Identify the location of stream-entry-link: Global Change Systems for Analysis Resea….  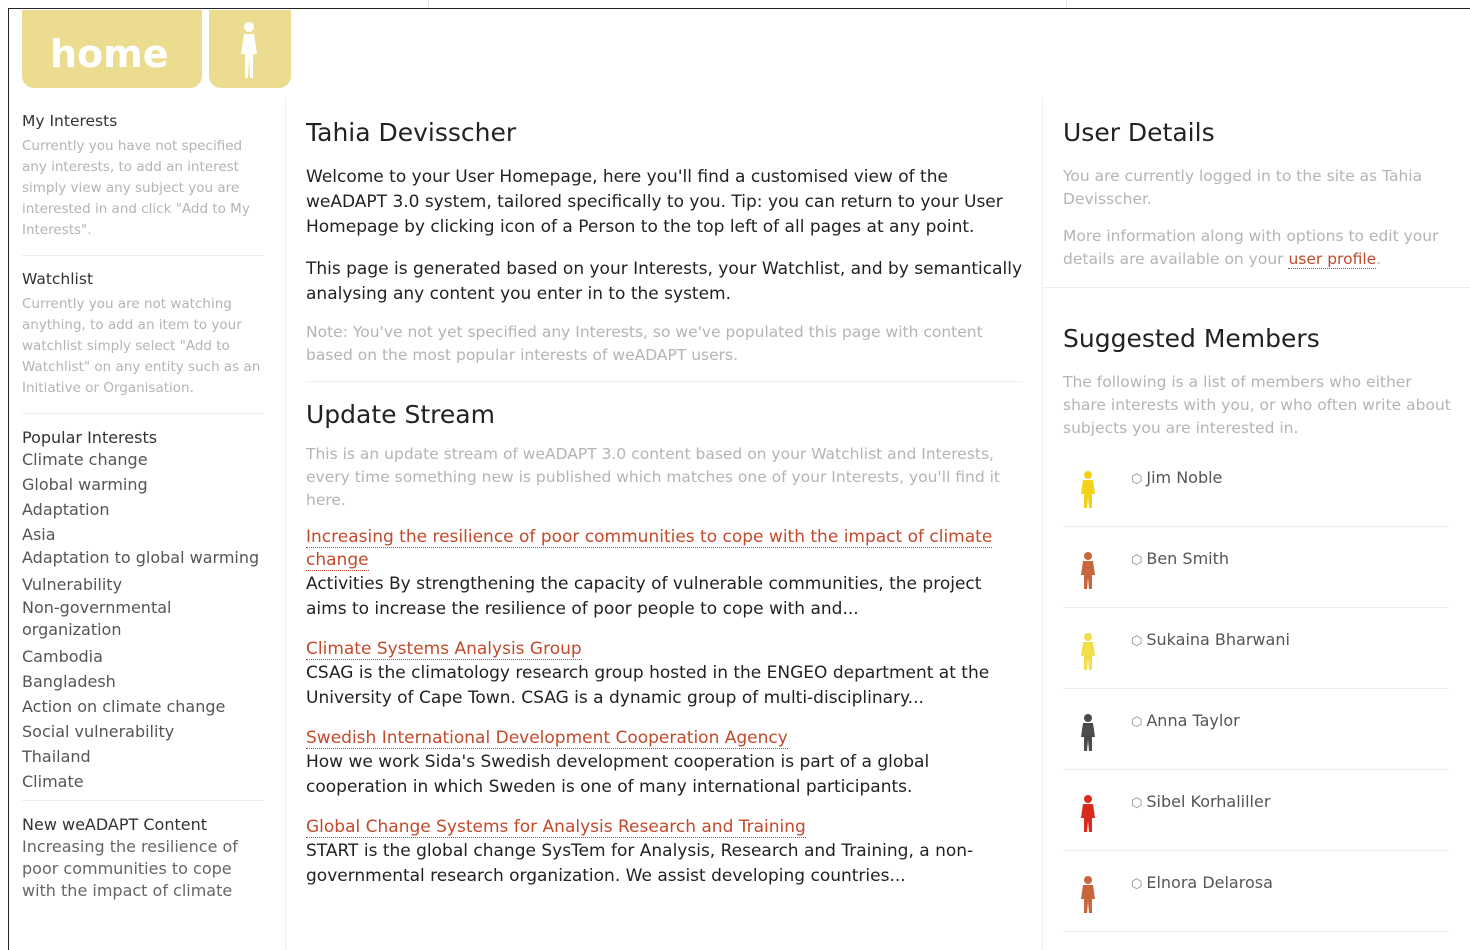
(556, 827).